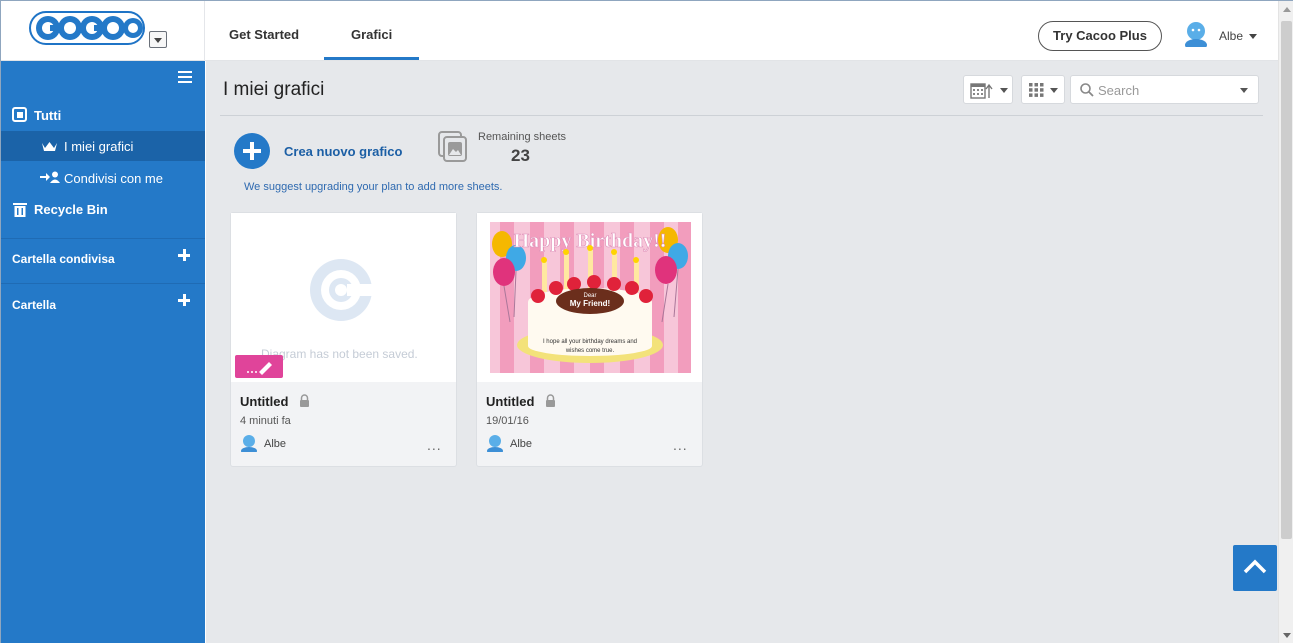 Image resolution: width=1293 pixels, height=643 pixels. What do you see at coordinates (1287, 635) in the screenshot?
I see `scroll-down-arrow-icon` at bounding box center [1287, 635].